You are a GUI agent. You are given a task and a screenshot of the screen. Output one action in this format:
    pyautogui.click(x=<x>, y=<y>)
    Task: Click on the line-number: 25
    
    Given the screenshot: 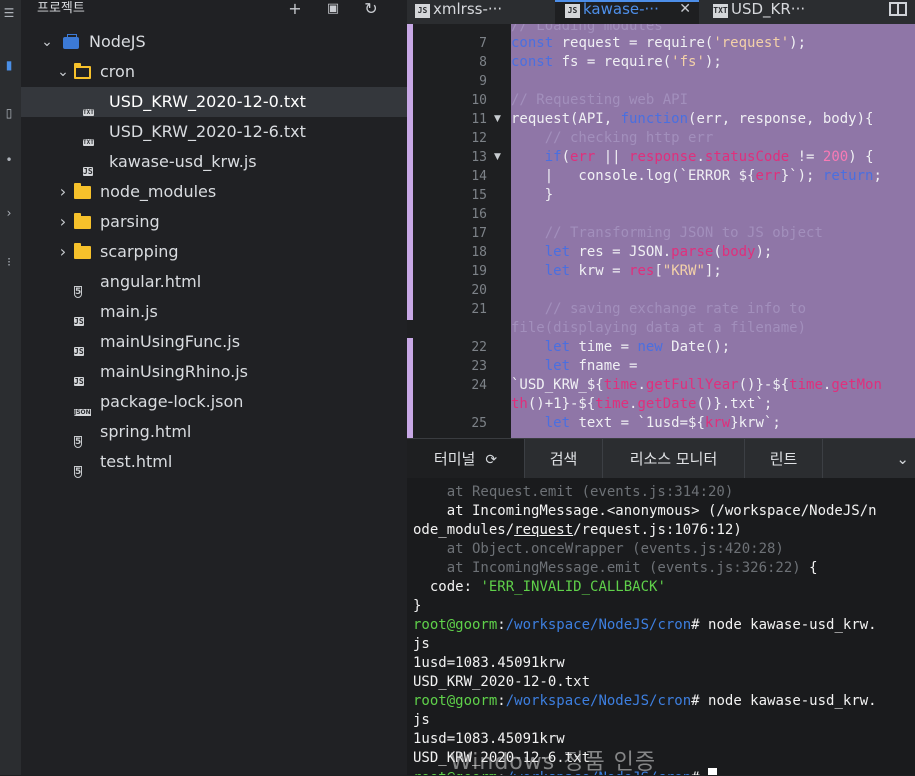 What is the action you would take?
    pyautogui.click(x=479, y=423)
    